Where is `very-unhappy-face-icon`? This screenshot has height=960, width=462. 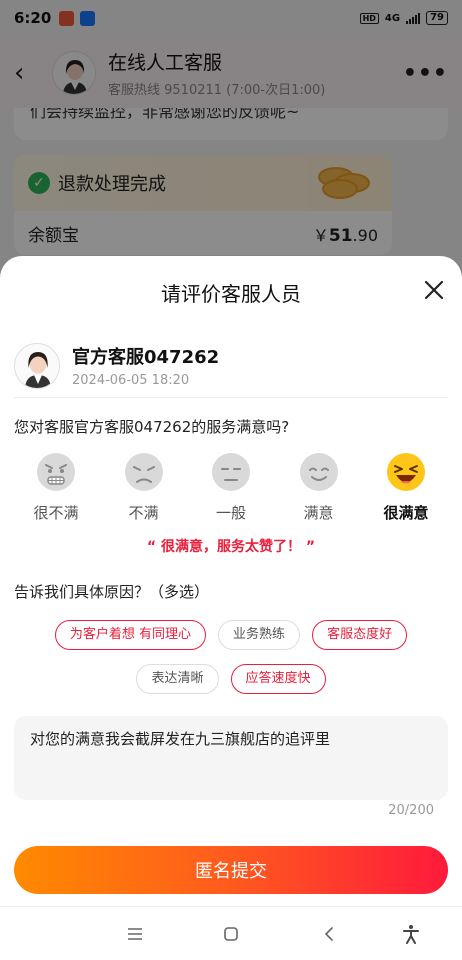
very-unhappy-face-icon is located at coordinates (56, 472).